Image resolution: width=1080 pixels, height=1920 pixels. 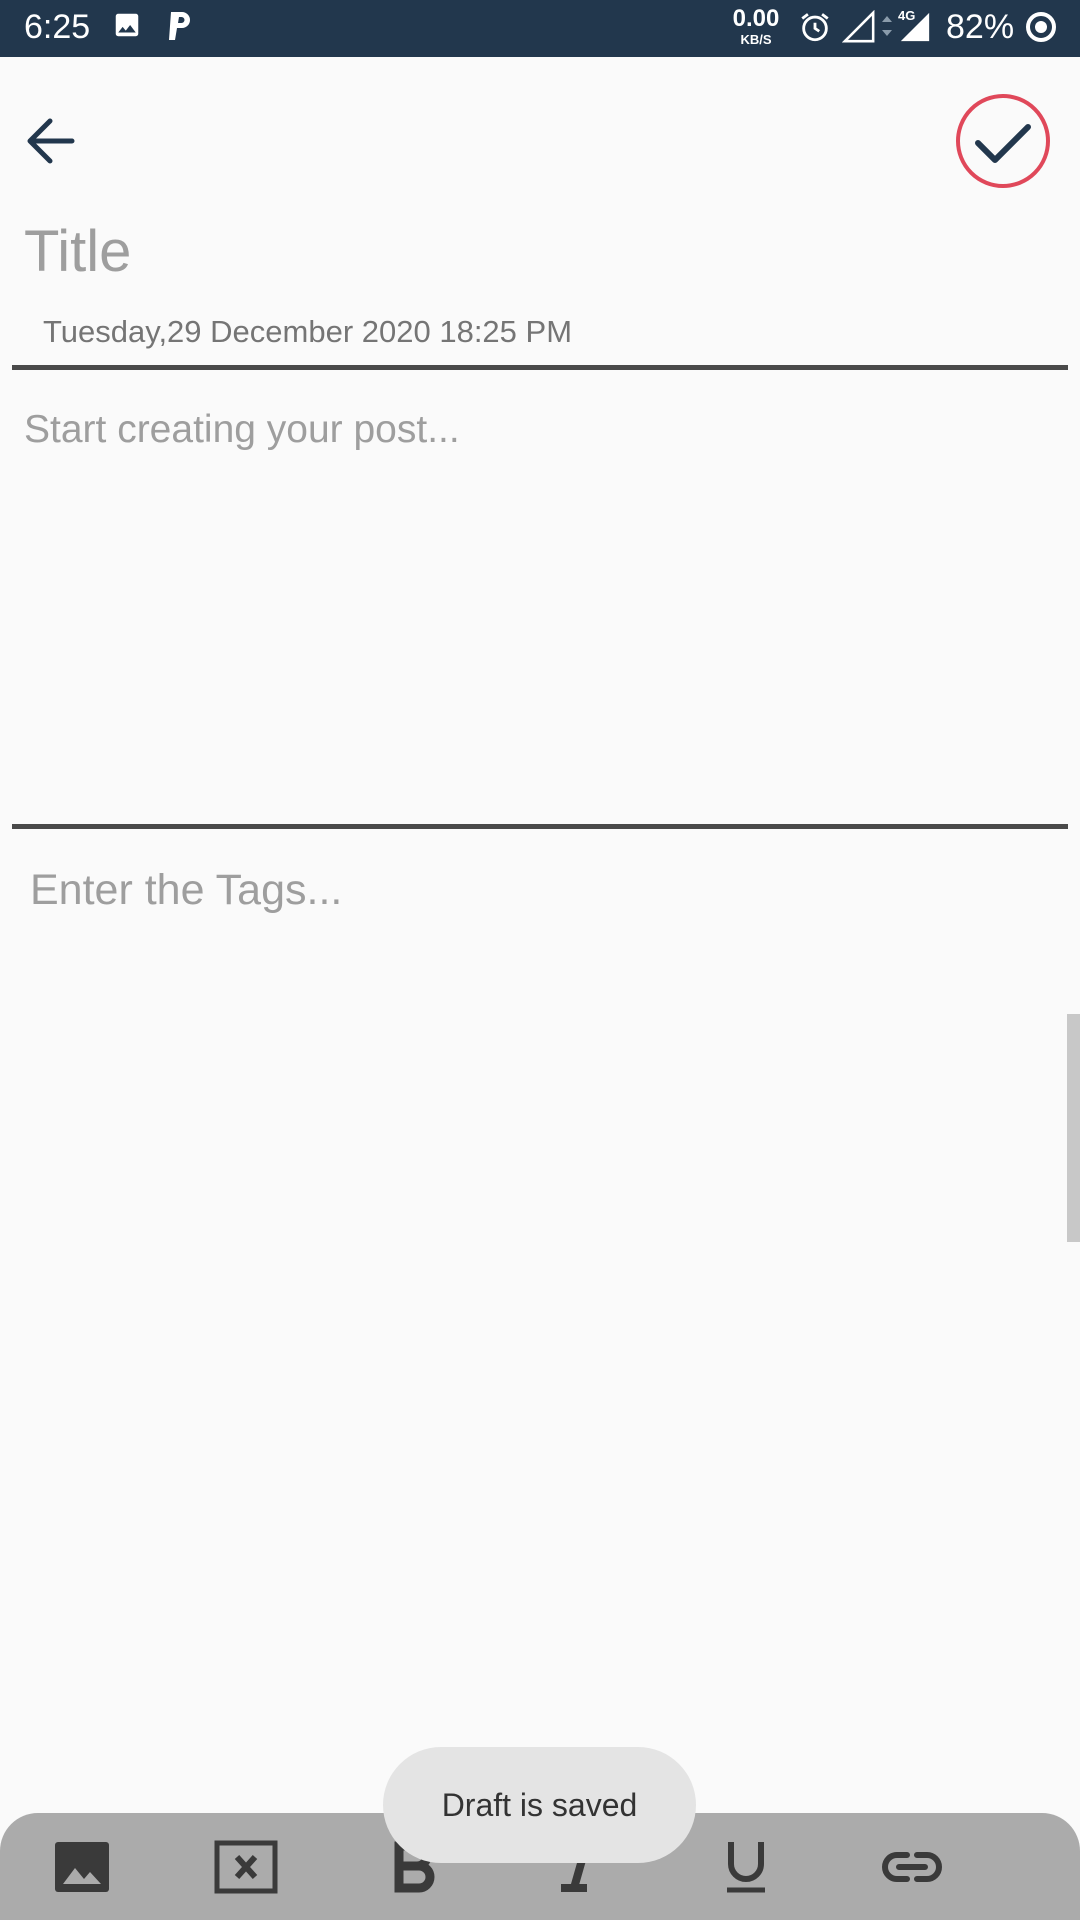 What do you see at coordinates (887, 27) in the screenshot?
I see `data-arrows-icon` at bounding box center [887, 27].